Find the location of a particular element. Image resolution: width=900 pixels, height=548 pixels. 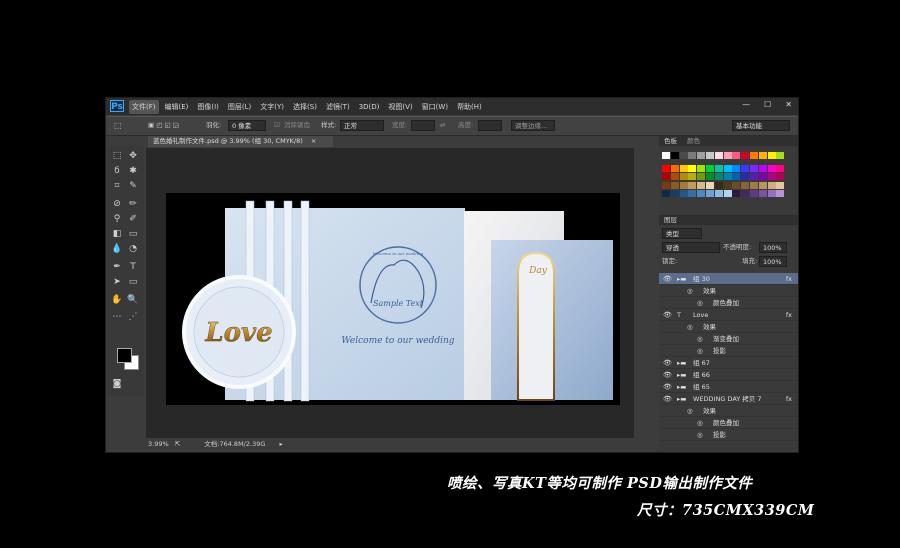

magic-wand-icon: ✱ is located at coordinates (133, 171).